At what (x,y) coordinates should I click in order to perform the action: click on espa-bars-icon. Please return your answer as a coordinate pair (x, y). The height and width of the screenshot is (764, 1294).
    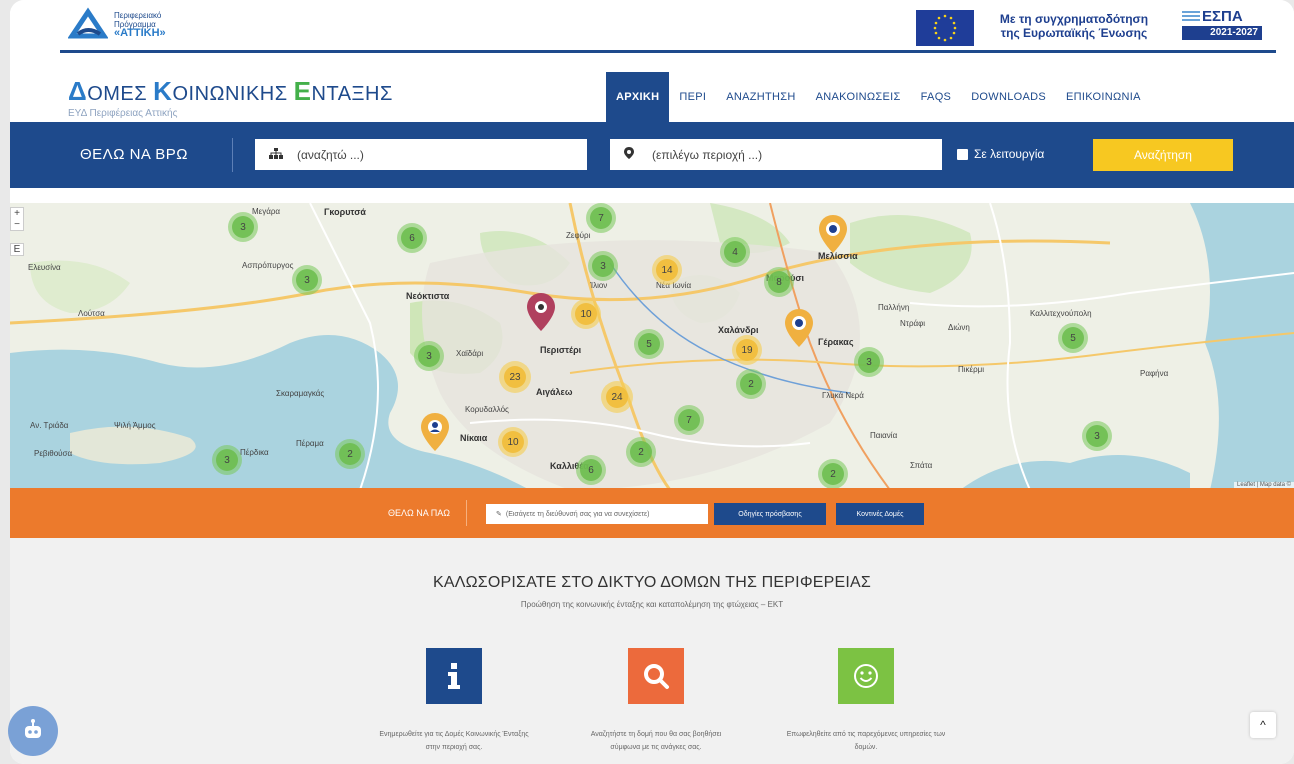
    Looking at the image, I should click on (1191, 18).